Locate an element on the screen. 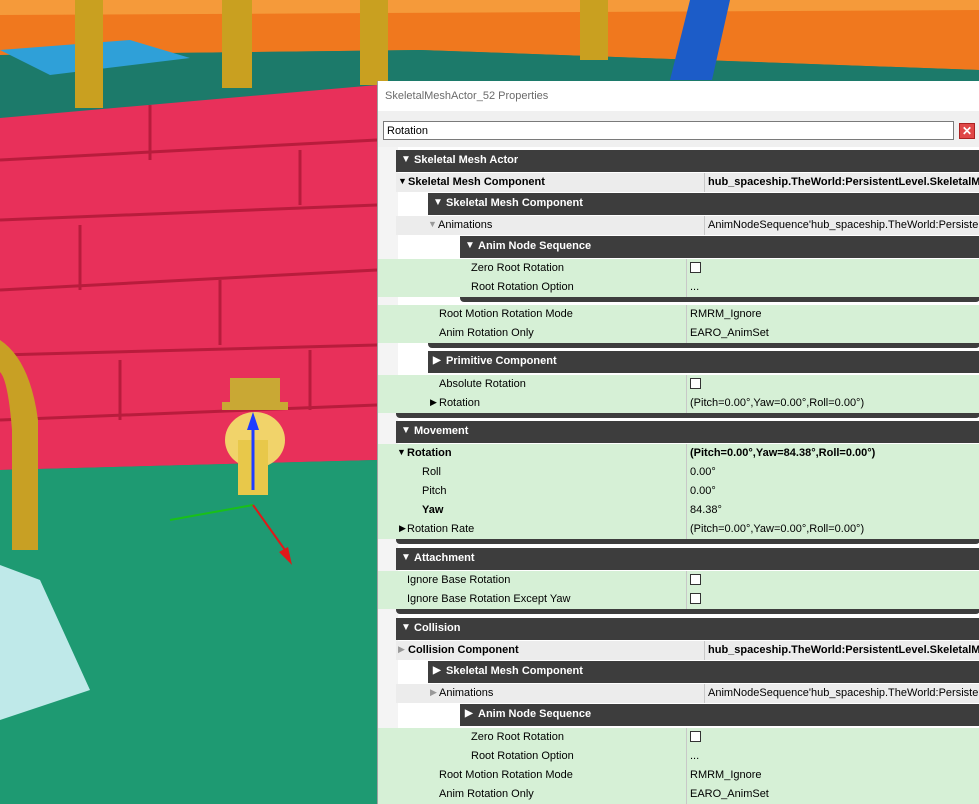 This screenshot has height=804, width=979. prop-ignore-base-rotation-except-yaw: Ignore Base Rotation Except Yaw is located at coordinates (678, 599).